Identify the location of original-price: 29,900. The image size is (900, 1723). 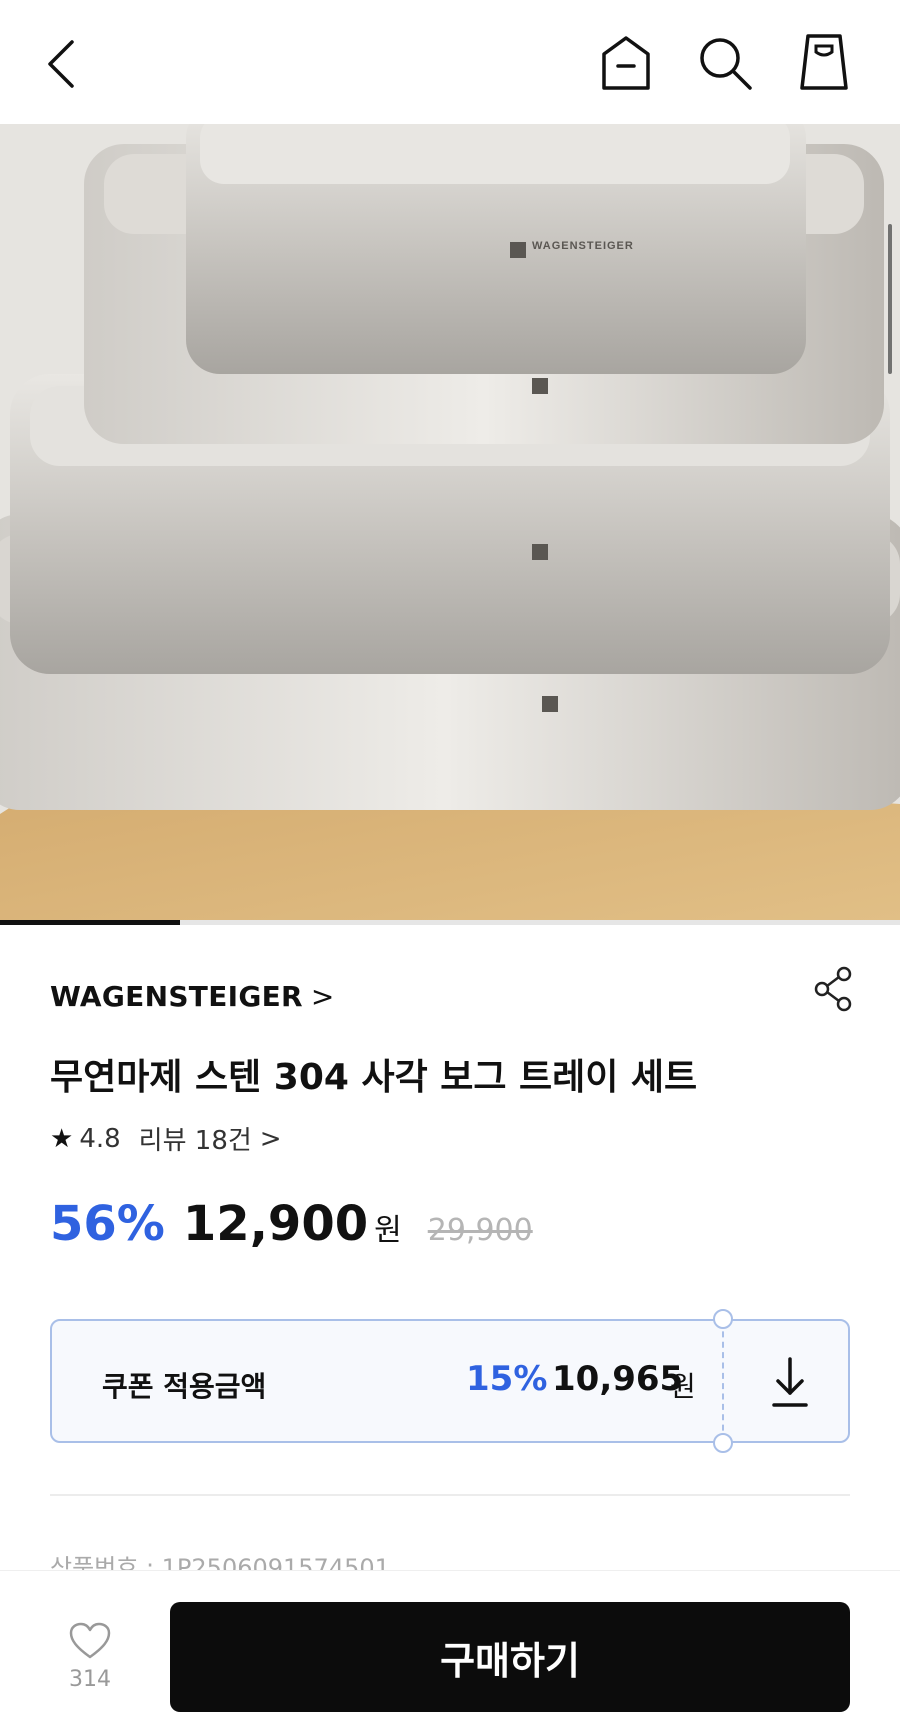
(480, 1230).